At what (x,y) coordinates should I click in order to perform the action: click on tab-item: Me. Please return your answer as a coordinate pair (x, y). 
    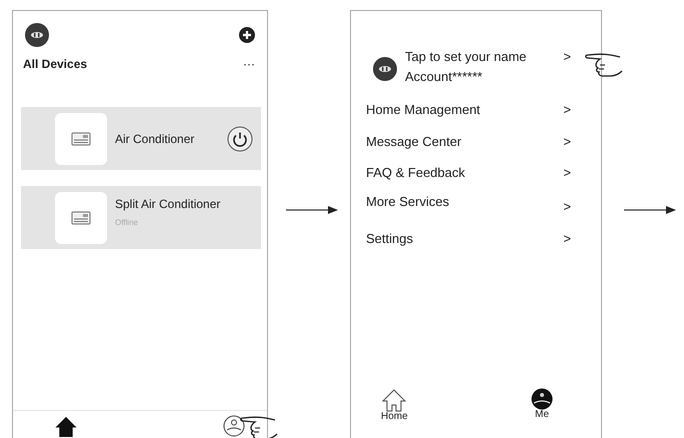
    Looking at the image, I should click on (542, 405).